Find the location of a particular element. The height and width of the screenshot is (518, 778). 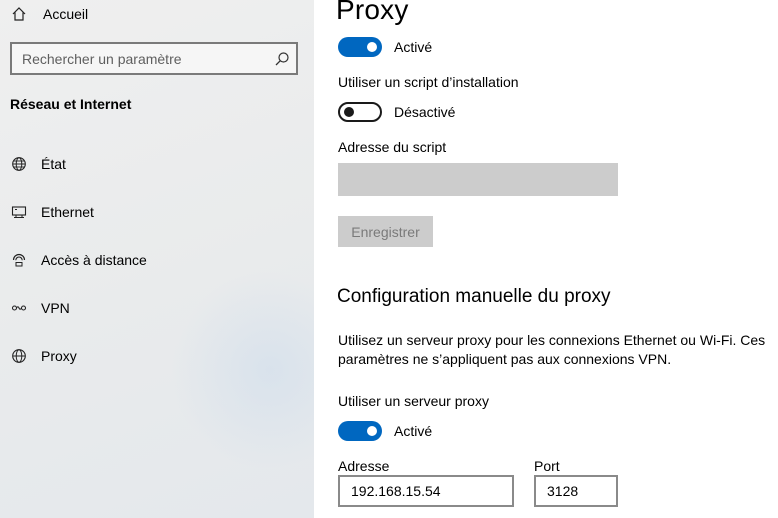

toggle-state-text: Désactivé is located at coordinates (425, 112).